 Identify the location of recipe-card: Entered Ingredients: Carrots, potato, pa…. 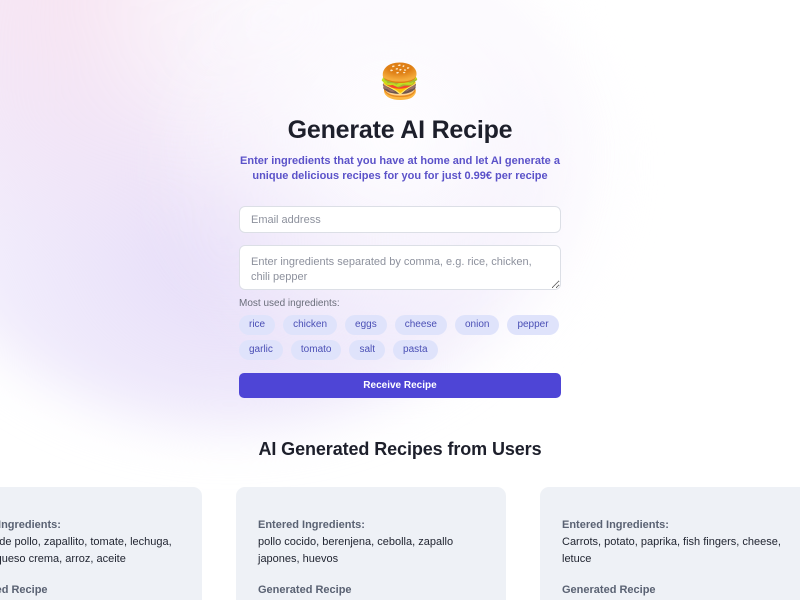
(670, 543).